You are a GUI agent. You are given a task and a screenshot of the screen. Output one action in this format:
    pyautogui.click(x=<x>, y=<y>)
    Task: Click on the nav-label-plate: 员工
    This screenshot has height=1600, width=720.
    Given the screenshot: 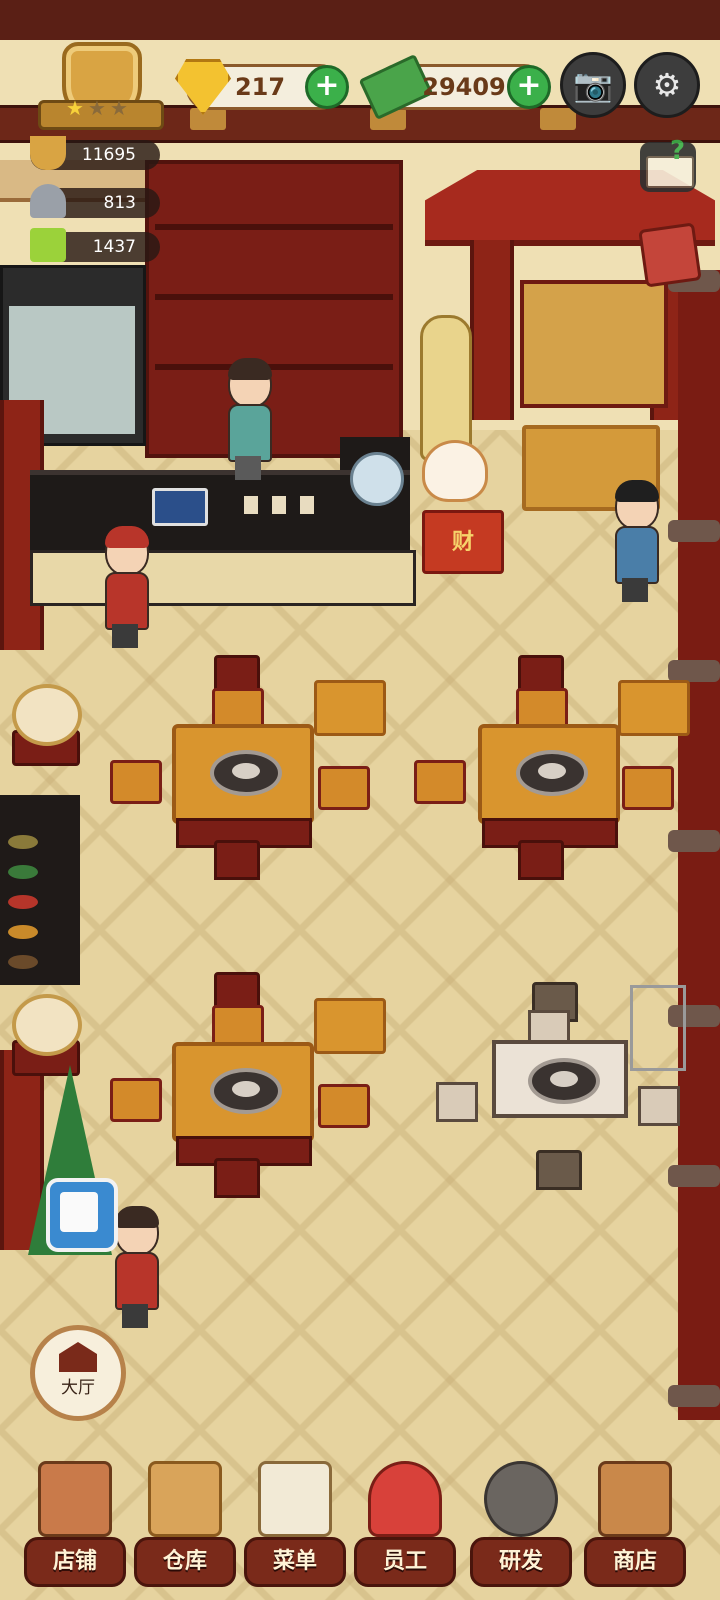 What is the action you would take?
    pyautogui.click(x=405, y=1562)
    